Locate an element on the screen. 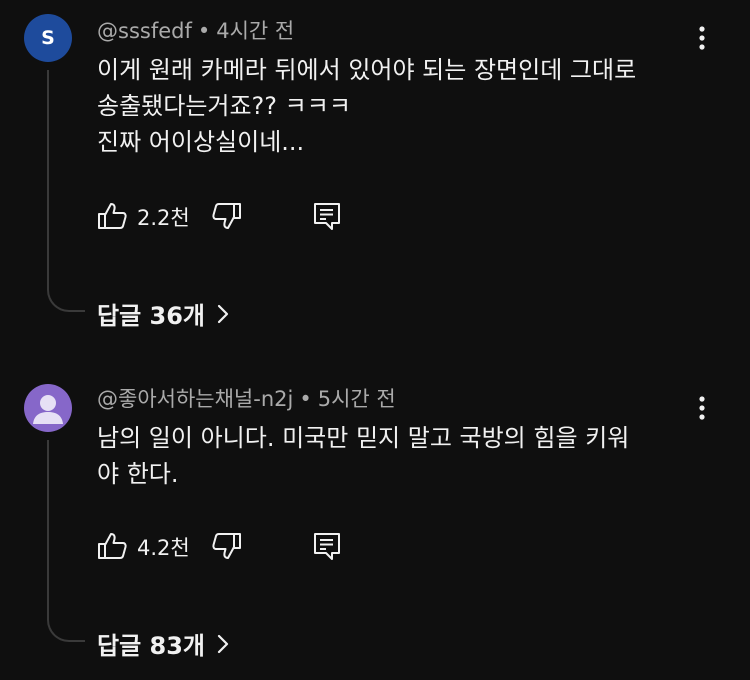  avatar: S is located at coordinates (48, 38).